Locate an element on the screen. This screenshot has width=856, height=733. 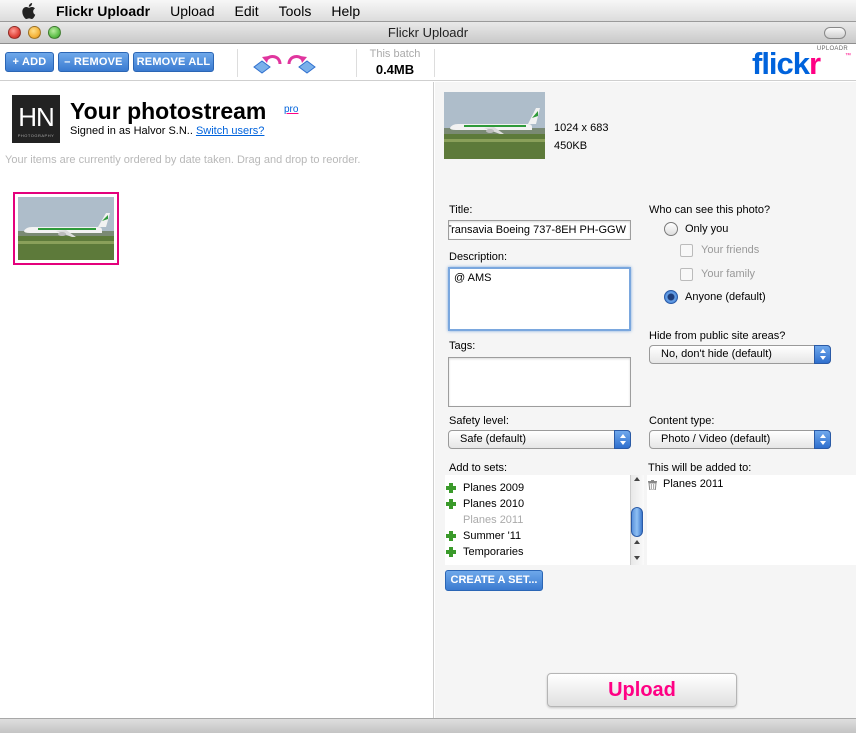
status-bar is located at coordinates (428, 725).